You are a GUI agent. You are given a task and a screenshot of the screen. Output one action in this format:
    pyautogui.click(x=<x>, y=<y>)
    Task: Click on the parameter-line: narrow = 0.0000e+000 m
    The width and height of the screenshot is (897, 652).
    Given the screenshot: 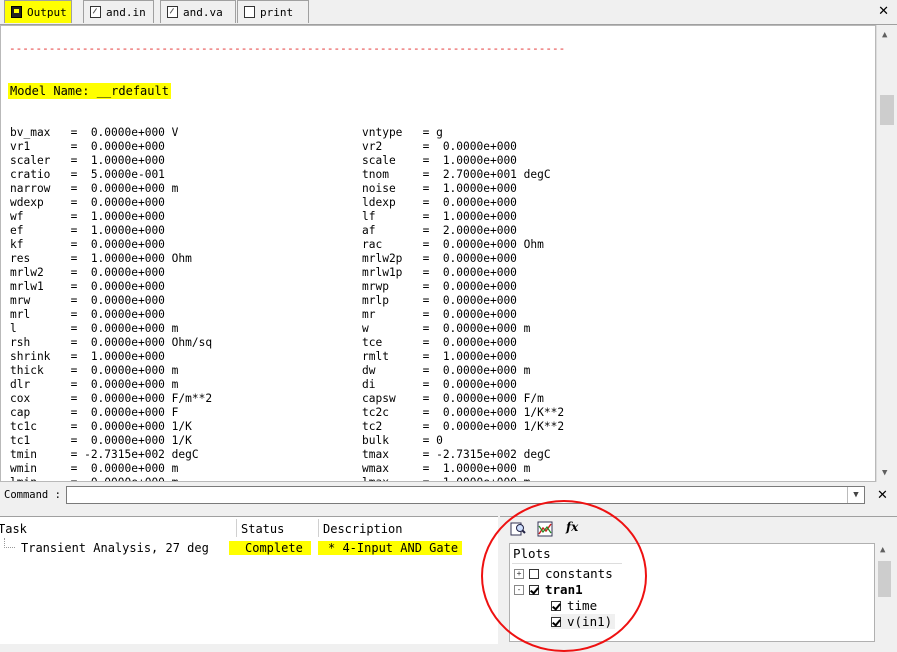 What is the action you would take?
    pyautogui.click(x=94, y=188)
    